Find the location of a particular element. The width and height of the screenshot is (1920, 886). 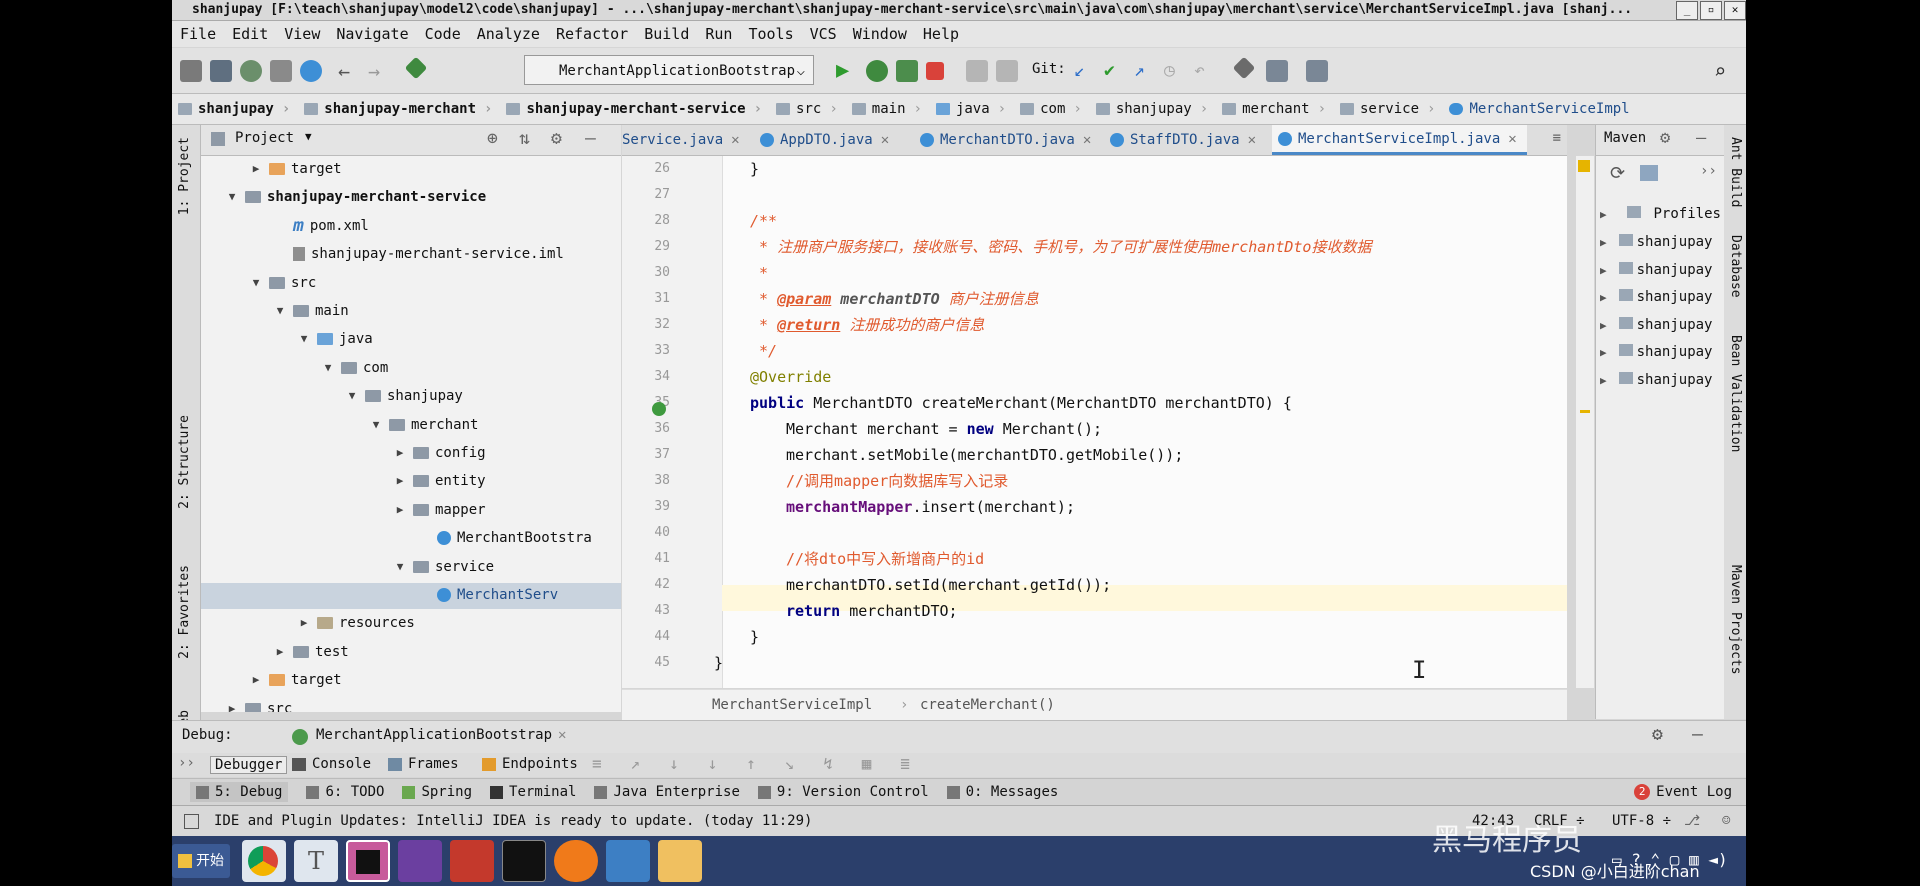

tree-item: ▶ entity is located at coordinates (439, 481).